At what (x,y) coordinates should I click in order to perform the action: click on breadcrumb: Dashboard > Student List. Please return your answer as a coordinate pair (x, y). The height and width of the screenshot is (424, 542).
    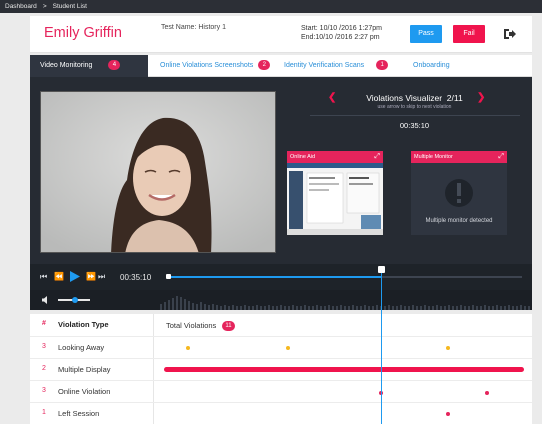
    Looking at the image, I should click on (271, 6).